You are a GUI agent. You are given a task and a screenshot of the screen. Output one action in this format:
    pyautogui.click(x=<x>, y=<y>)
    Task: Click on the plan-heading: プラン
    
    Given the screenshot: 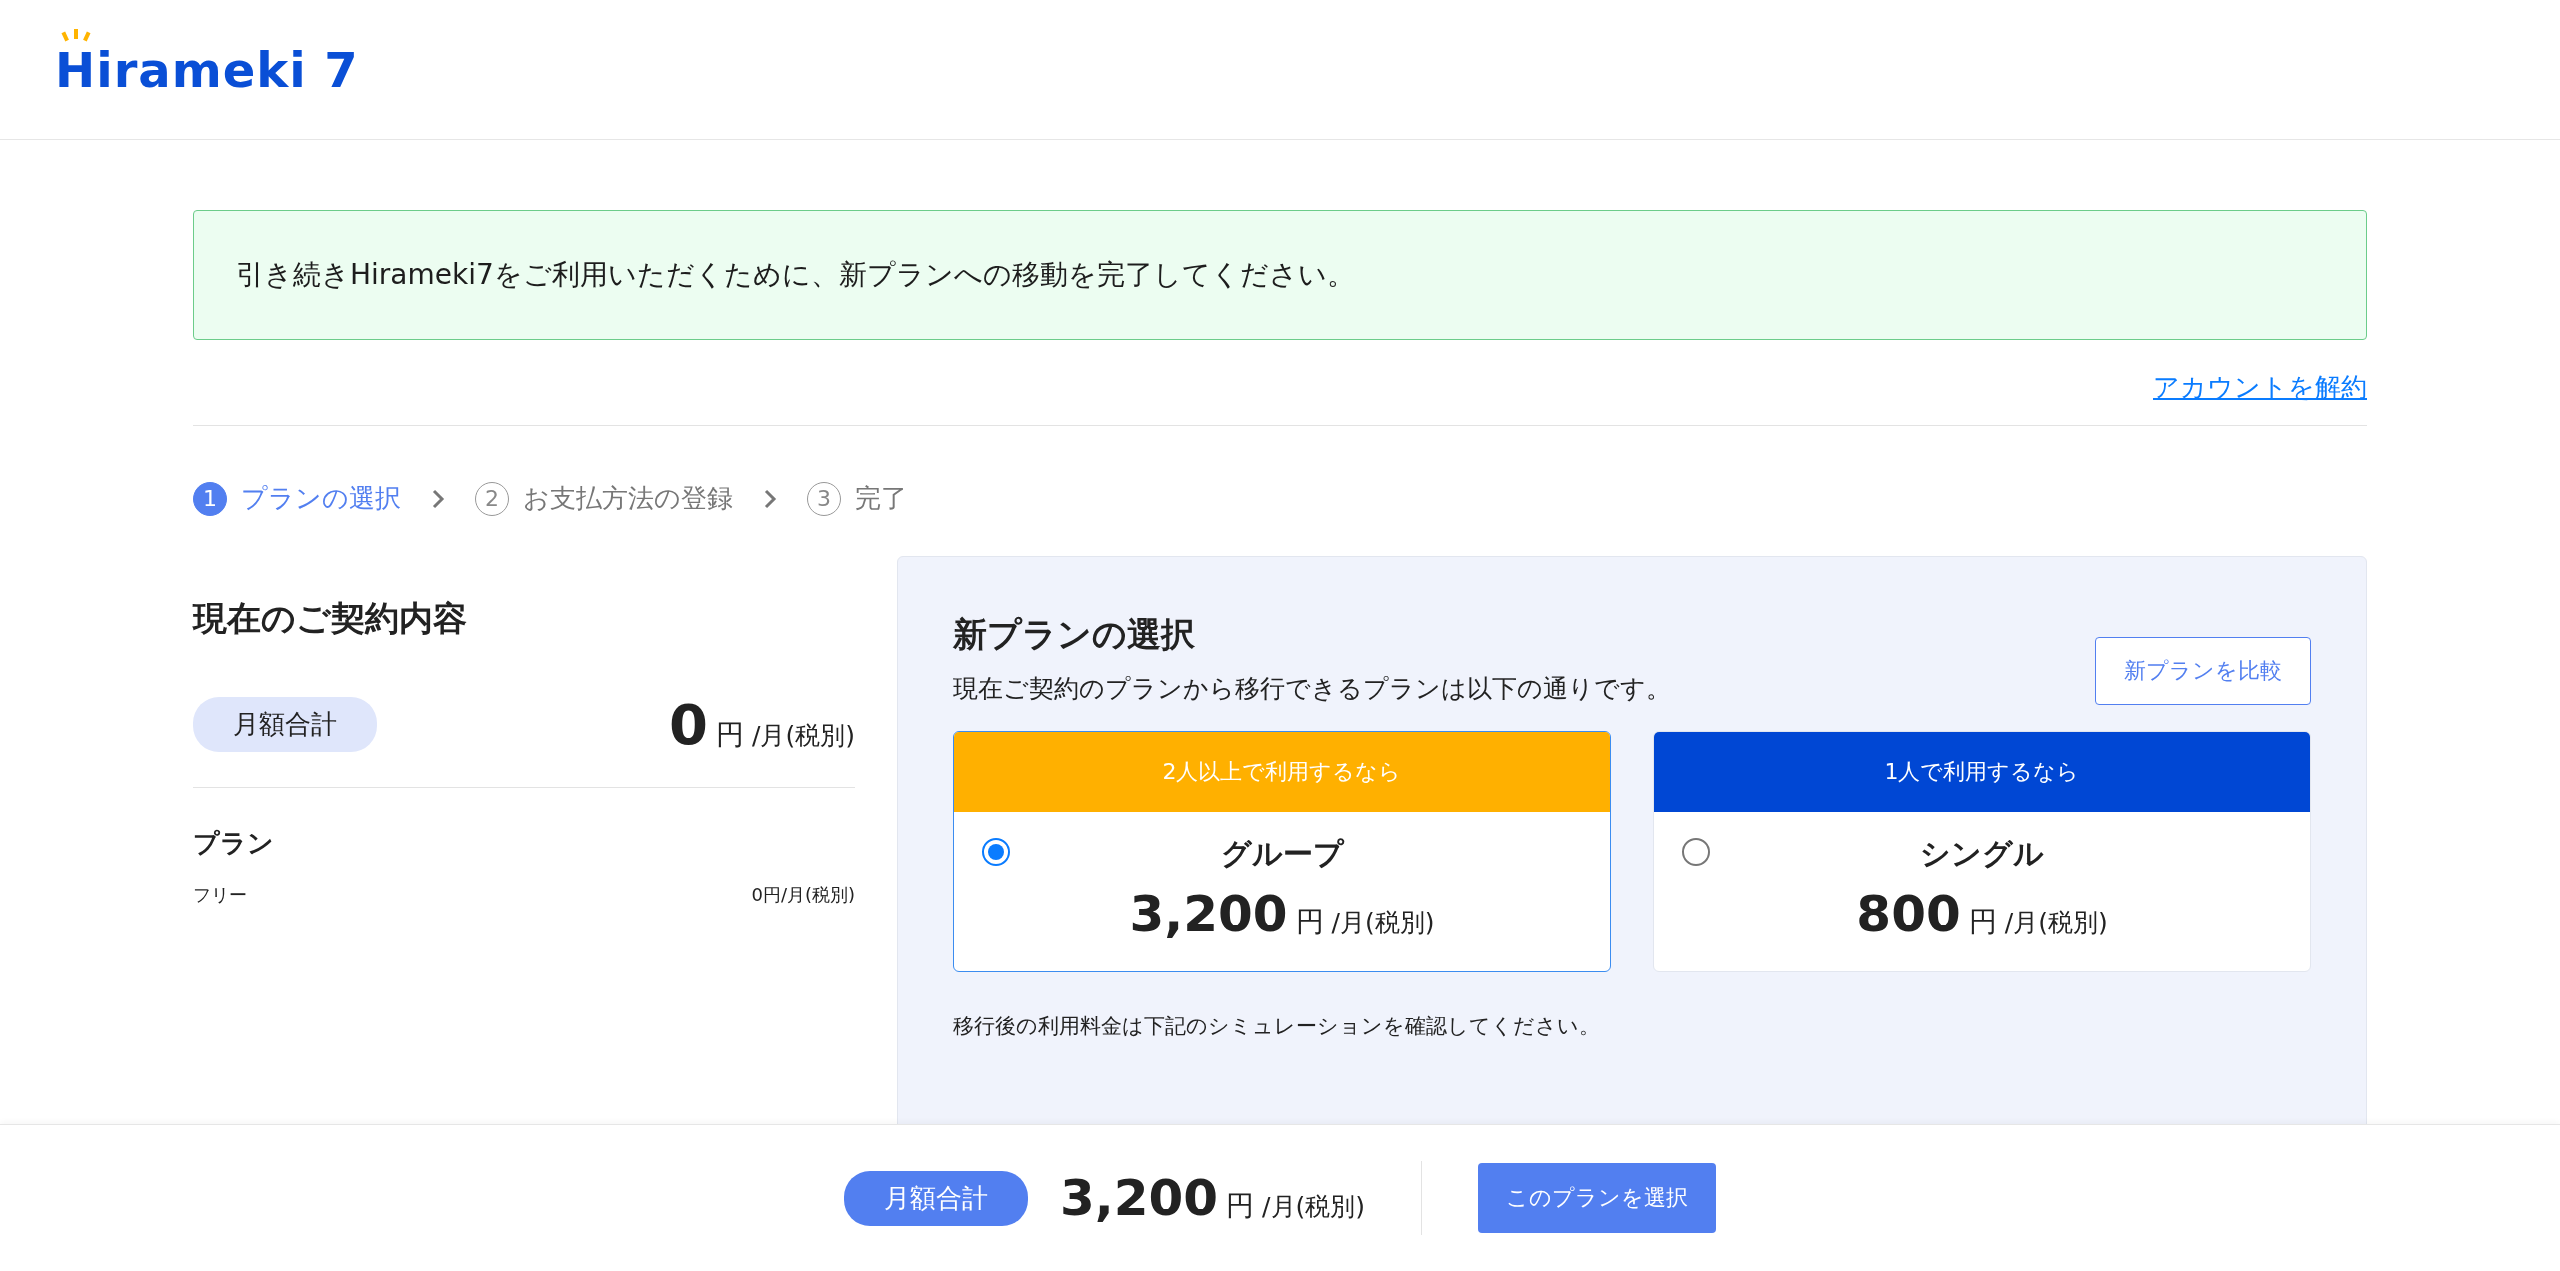 What is the action you would take?
    pyautogui.click(x=234, y=843)
    